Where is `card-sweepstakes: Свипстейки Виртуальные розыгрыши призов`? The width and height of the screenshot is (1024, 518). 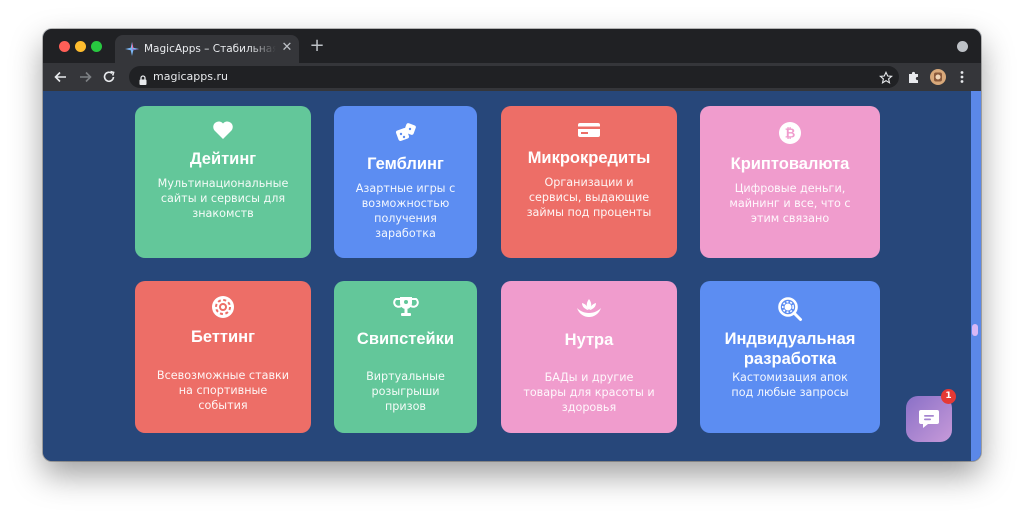 card-sweepstakes: Свипстейки Виртуальные розыгрыши призов is located at coordinates (405, 357).